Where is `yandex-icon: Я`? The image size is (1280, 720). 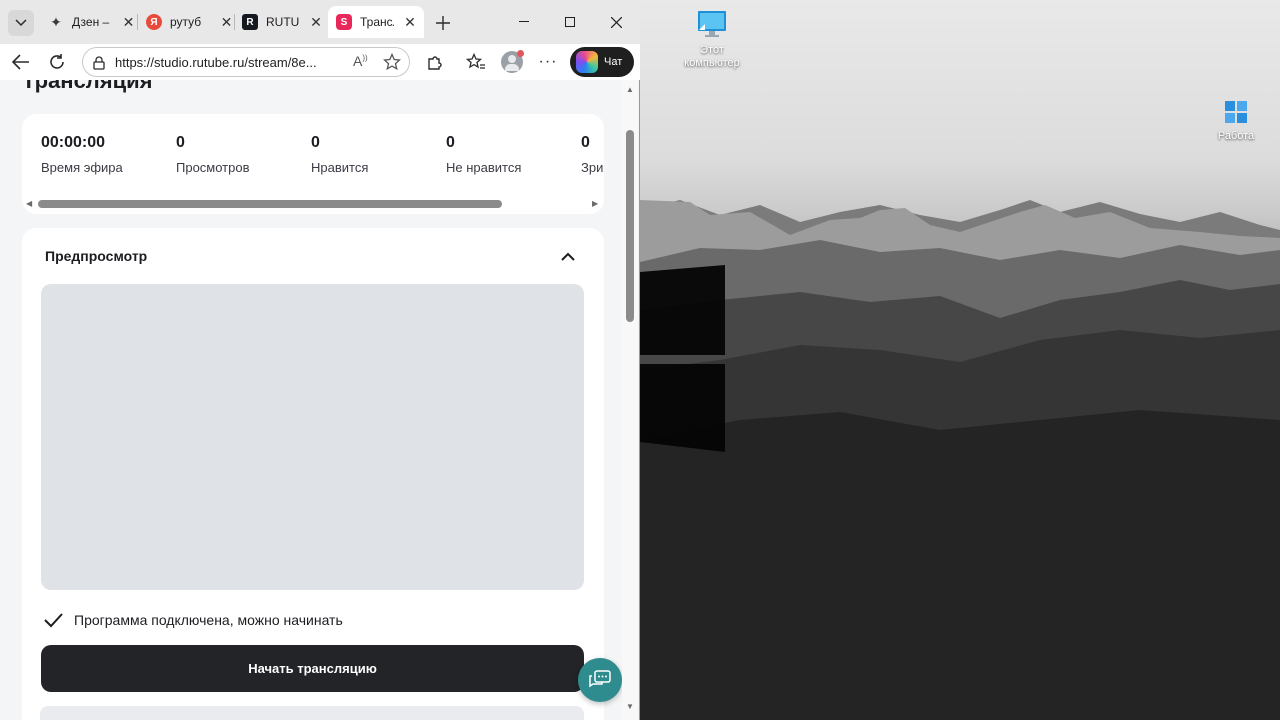 yandex-icon: Я is located at coordinates (154, 22).